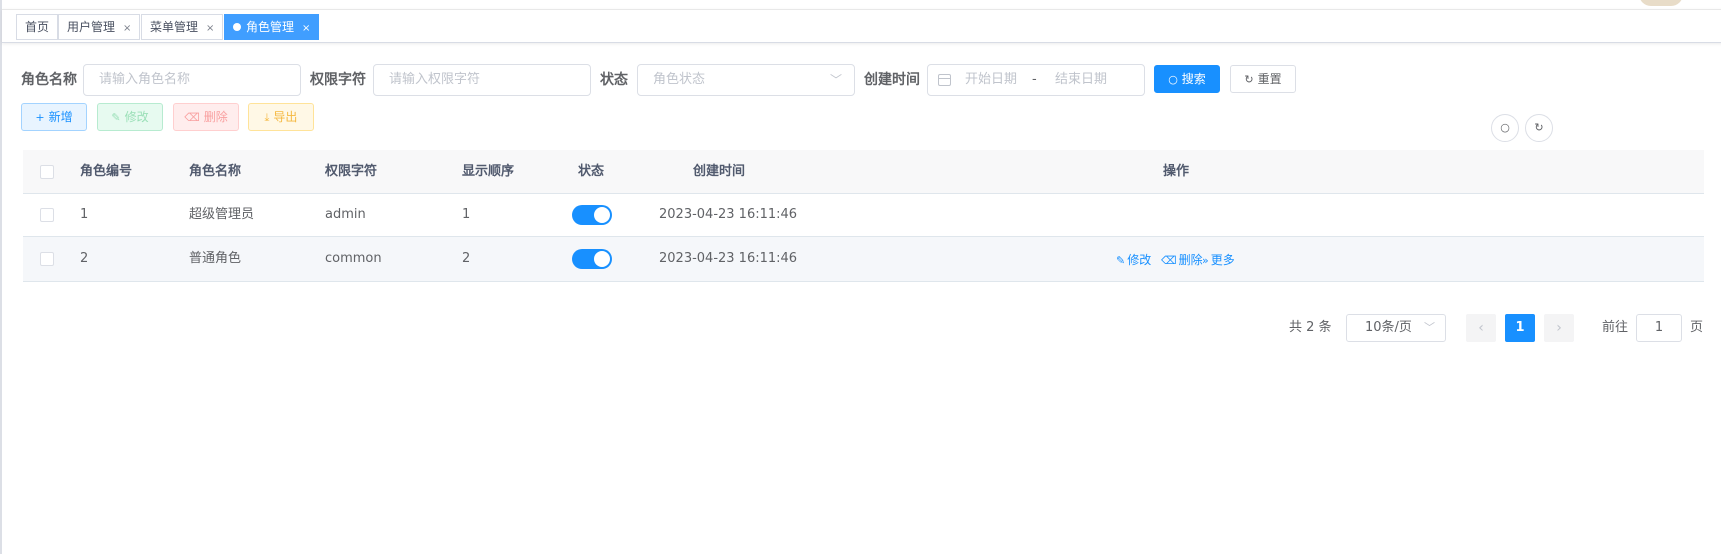 This screenshot has height=554, width=1721. I want to click on column-header: 创建时间, so click(719, 172).